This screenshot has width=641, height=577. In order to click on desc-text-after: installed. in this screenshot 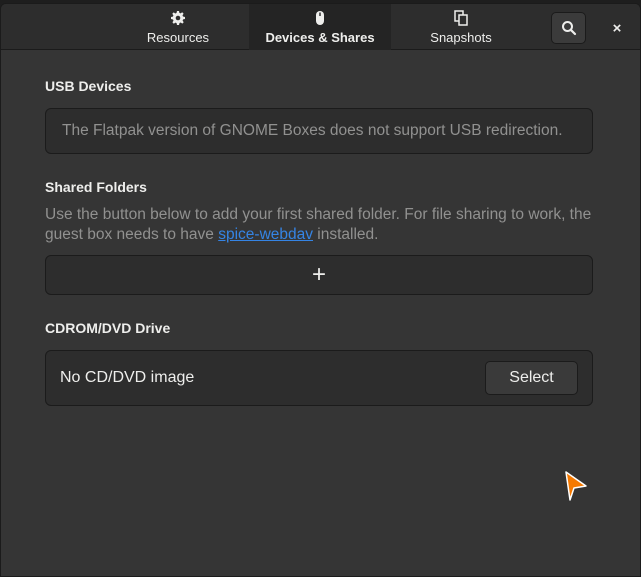, I will do `click(346, 234)`.